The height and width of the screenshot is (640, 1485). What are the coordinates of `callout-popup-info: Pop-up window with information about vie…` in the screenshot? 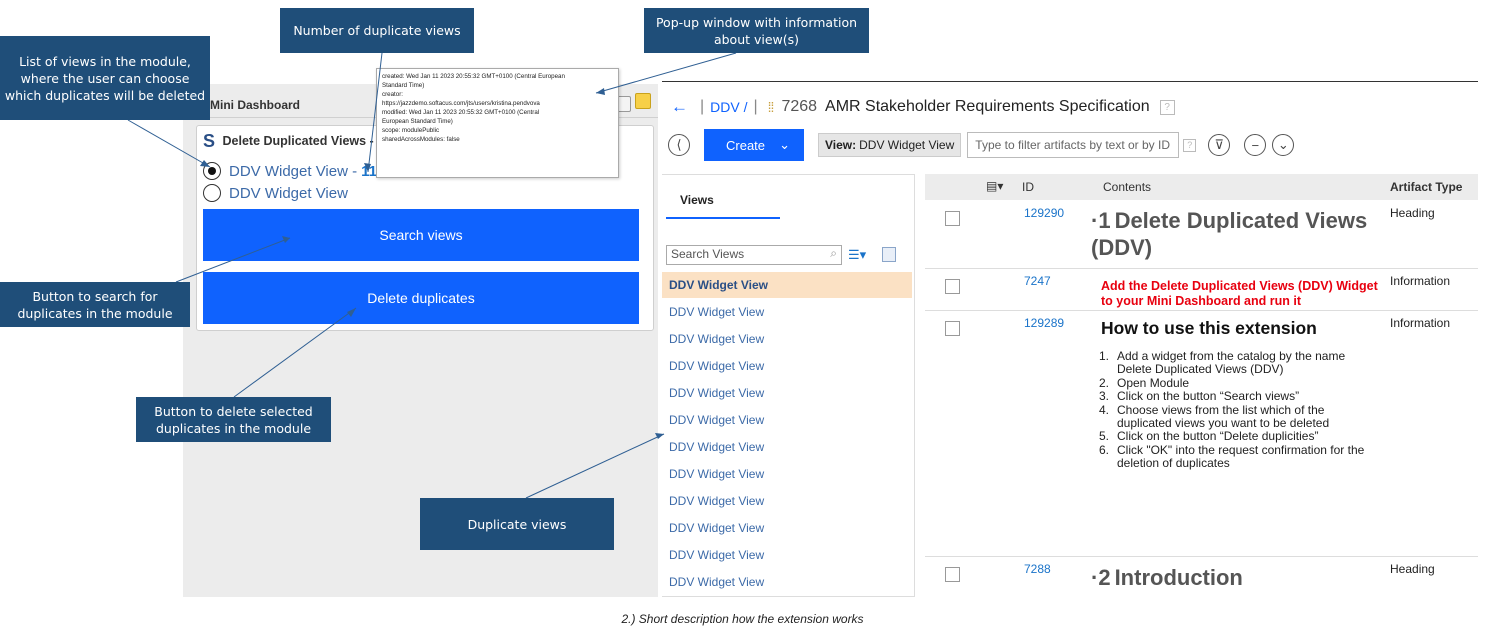 It's located at (756, 30).